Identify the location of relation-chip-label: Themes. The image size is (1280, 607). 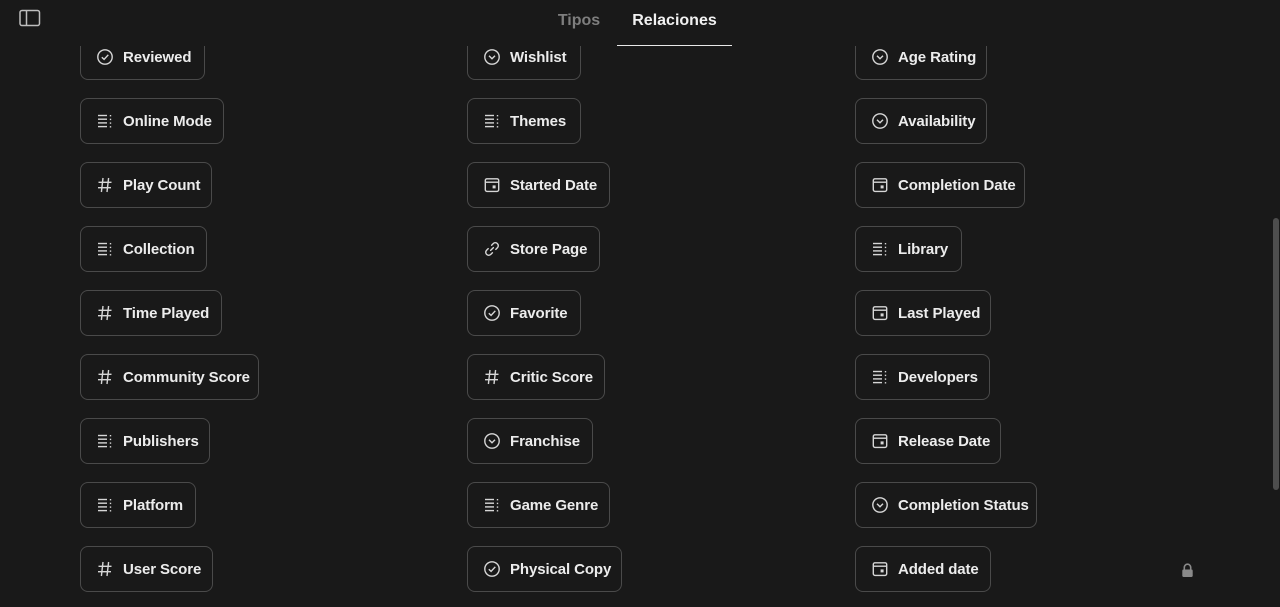
(538, 121).